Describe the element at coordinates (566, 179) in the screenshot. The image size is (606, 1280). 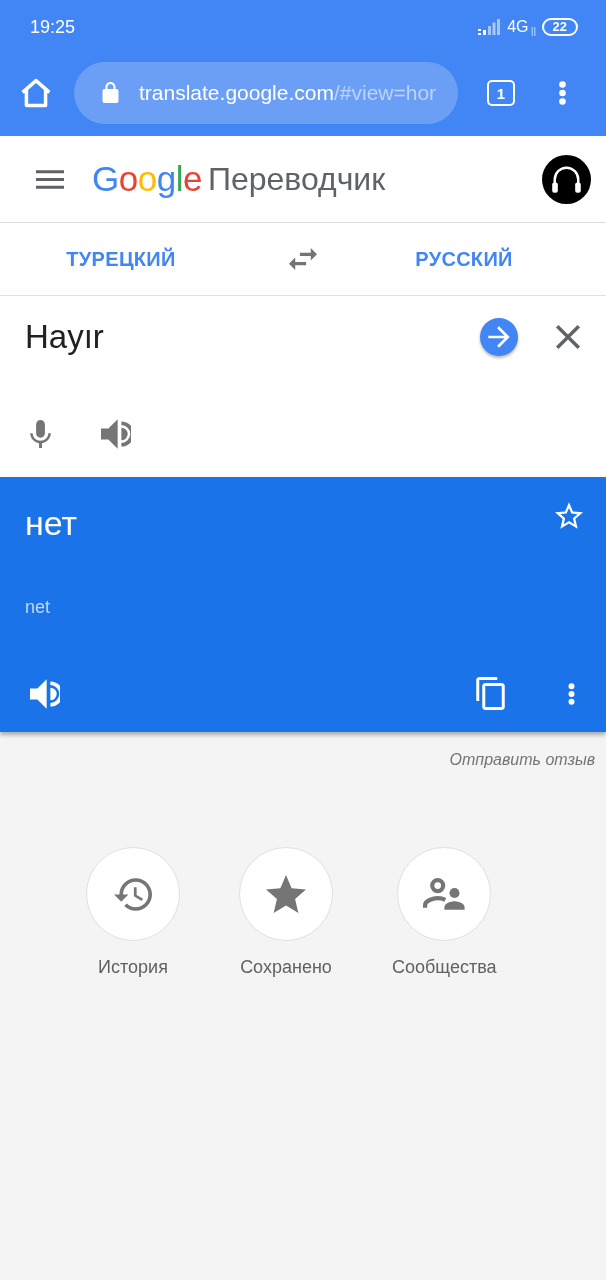
I see `avatar-icon` at that location.